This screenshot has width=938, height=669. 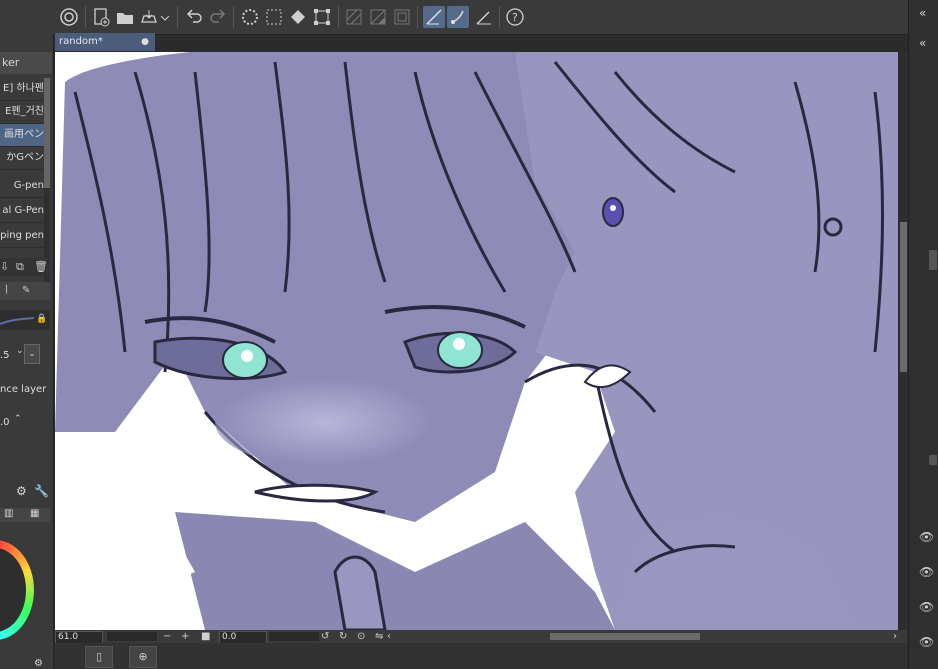 What do you see at coordinates (22, 112) in the screenshot?
I see `brush-item: E펜_거친` at bounding box center [22, 112].